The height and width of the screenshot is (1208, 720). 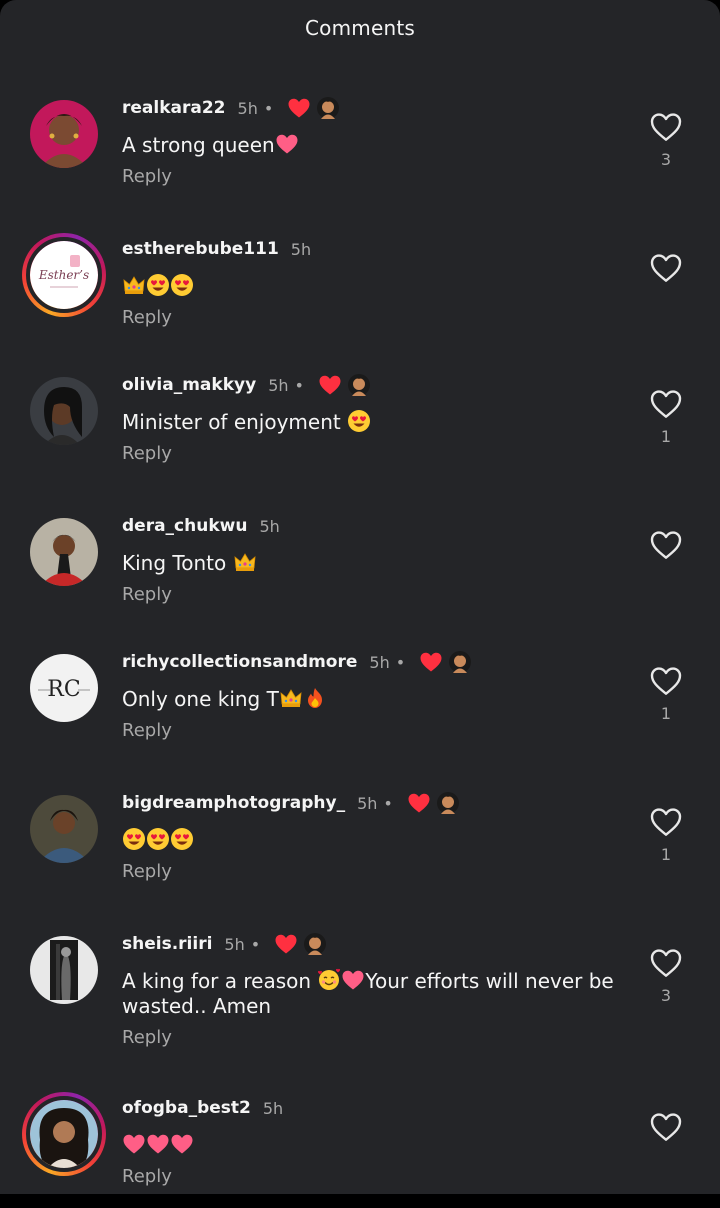 I want to click on svg-text: RC, so click(x=63, y=689).